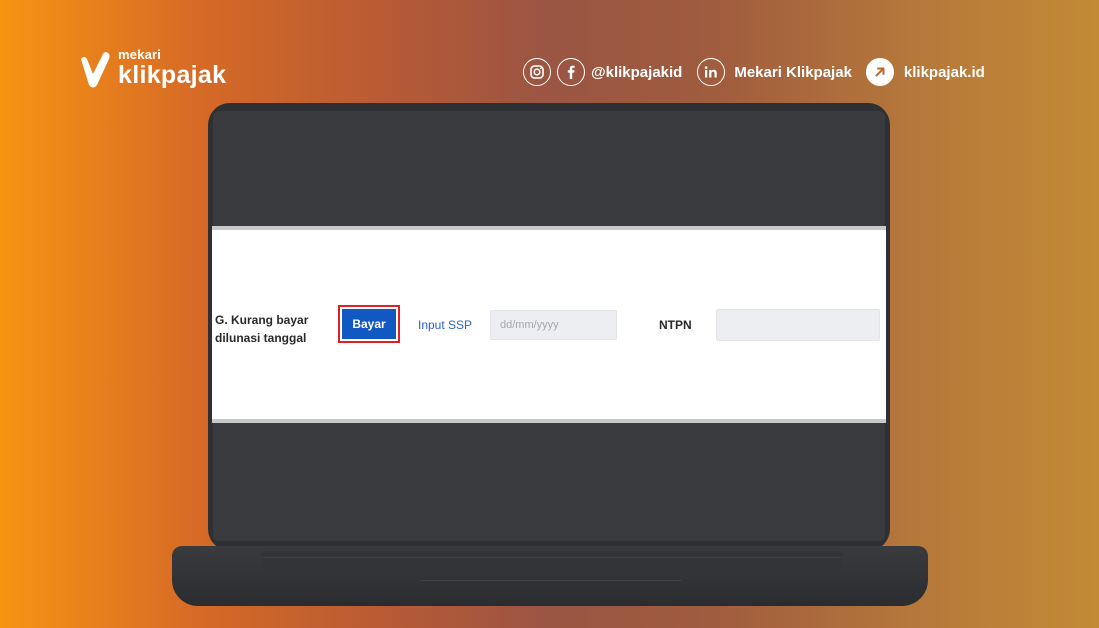 The image size is (1099, 628). Describe the element at coordinates (798, 325) in the screenshot. I see `ntpn-input` at that location.